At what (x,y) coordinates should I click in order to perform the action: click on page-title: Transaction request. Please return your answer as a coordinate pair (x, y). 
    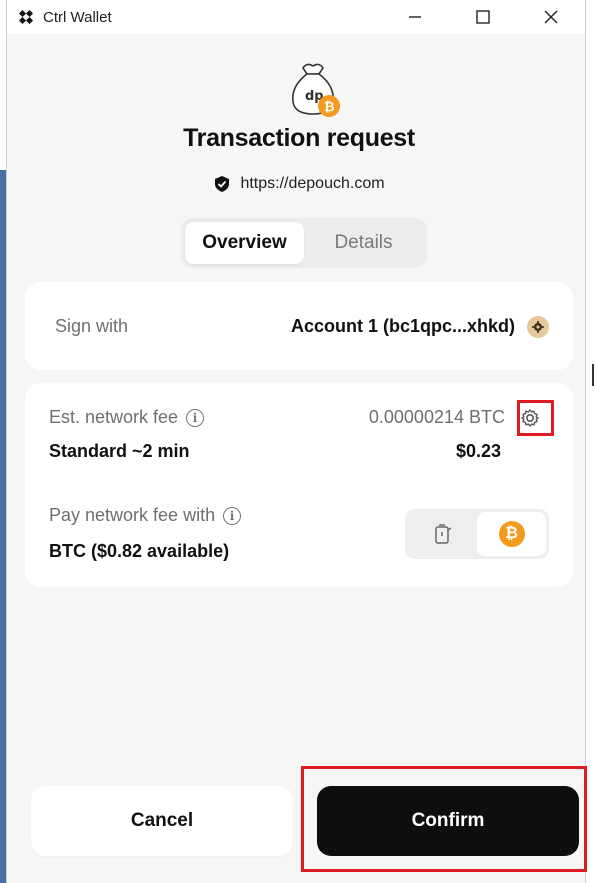
    Looking at the image, I should click on (299, 138).